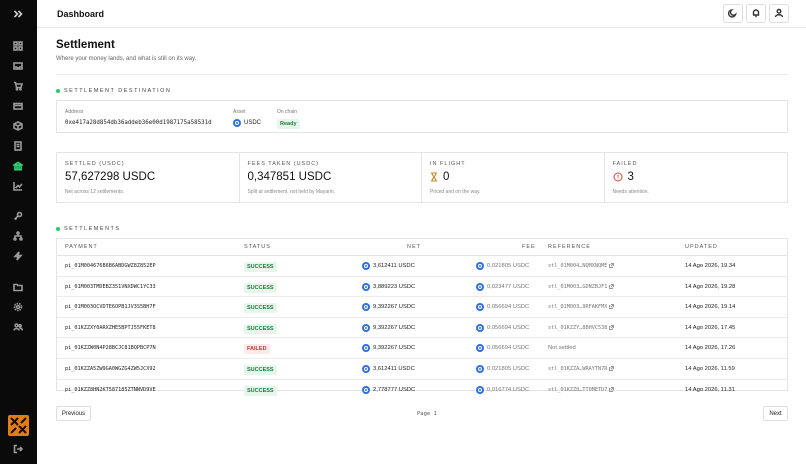  Describe the element at coordinates (18, 146) in the screenshot. I see `document-icon` at that location.